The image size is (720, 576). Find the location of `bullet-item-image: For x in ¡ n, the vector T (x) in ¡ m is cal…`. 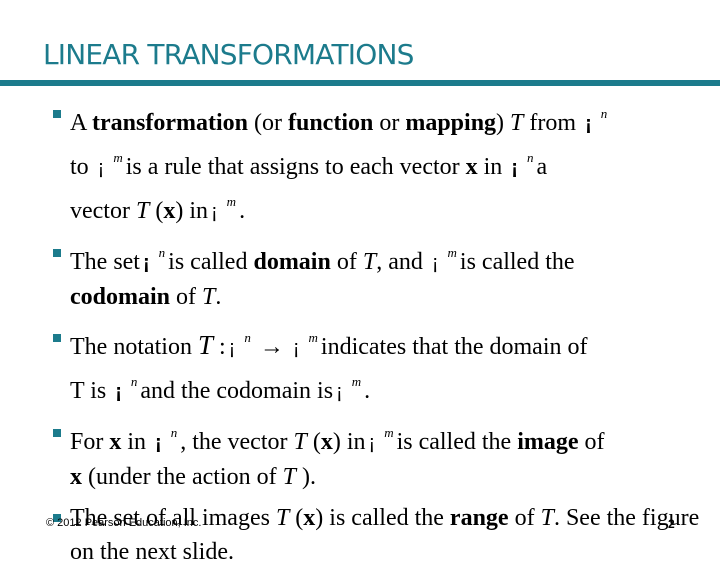

bullet-item-image: For x in ¡ n, the vector T (x) in ¡ m is cal… is located at coordinates (383, 455).